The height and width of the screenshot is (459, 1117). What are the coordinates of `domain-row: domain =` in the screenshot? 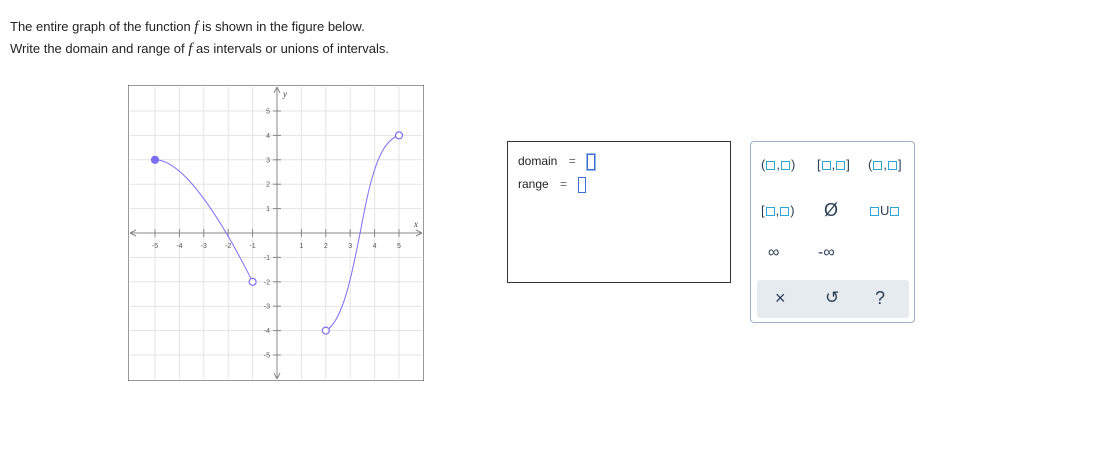 It's located at (557, 162).